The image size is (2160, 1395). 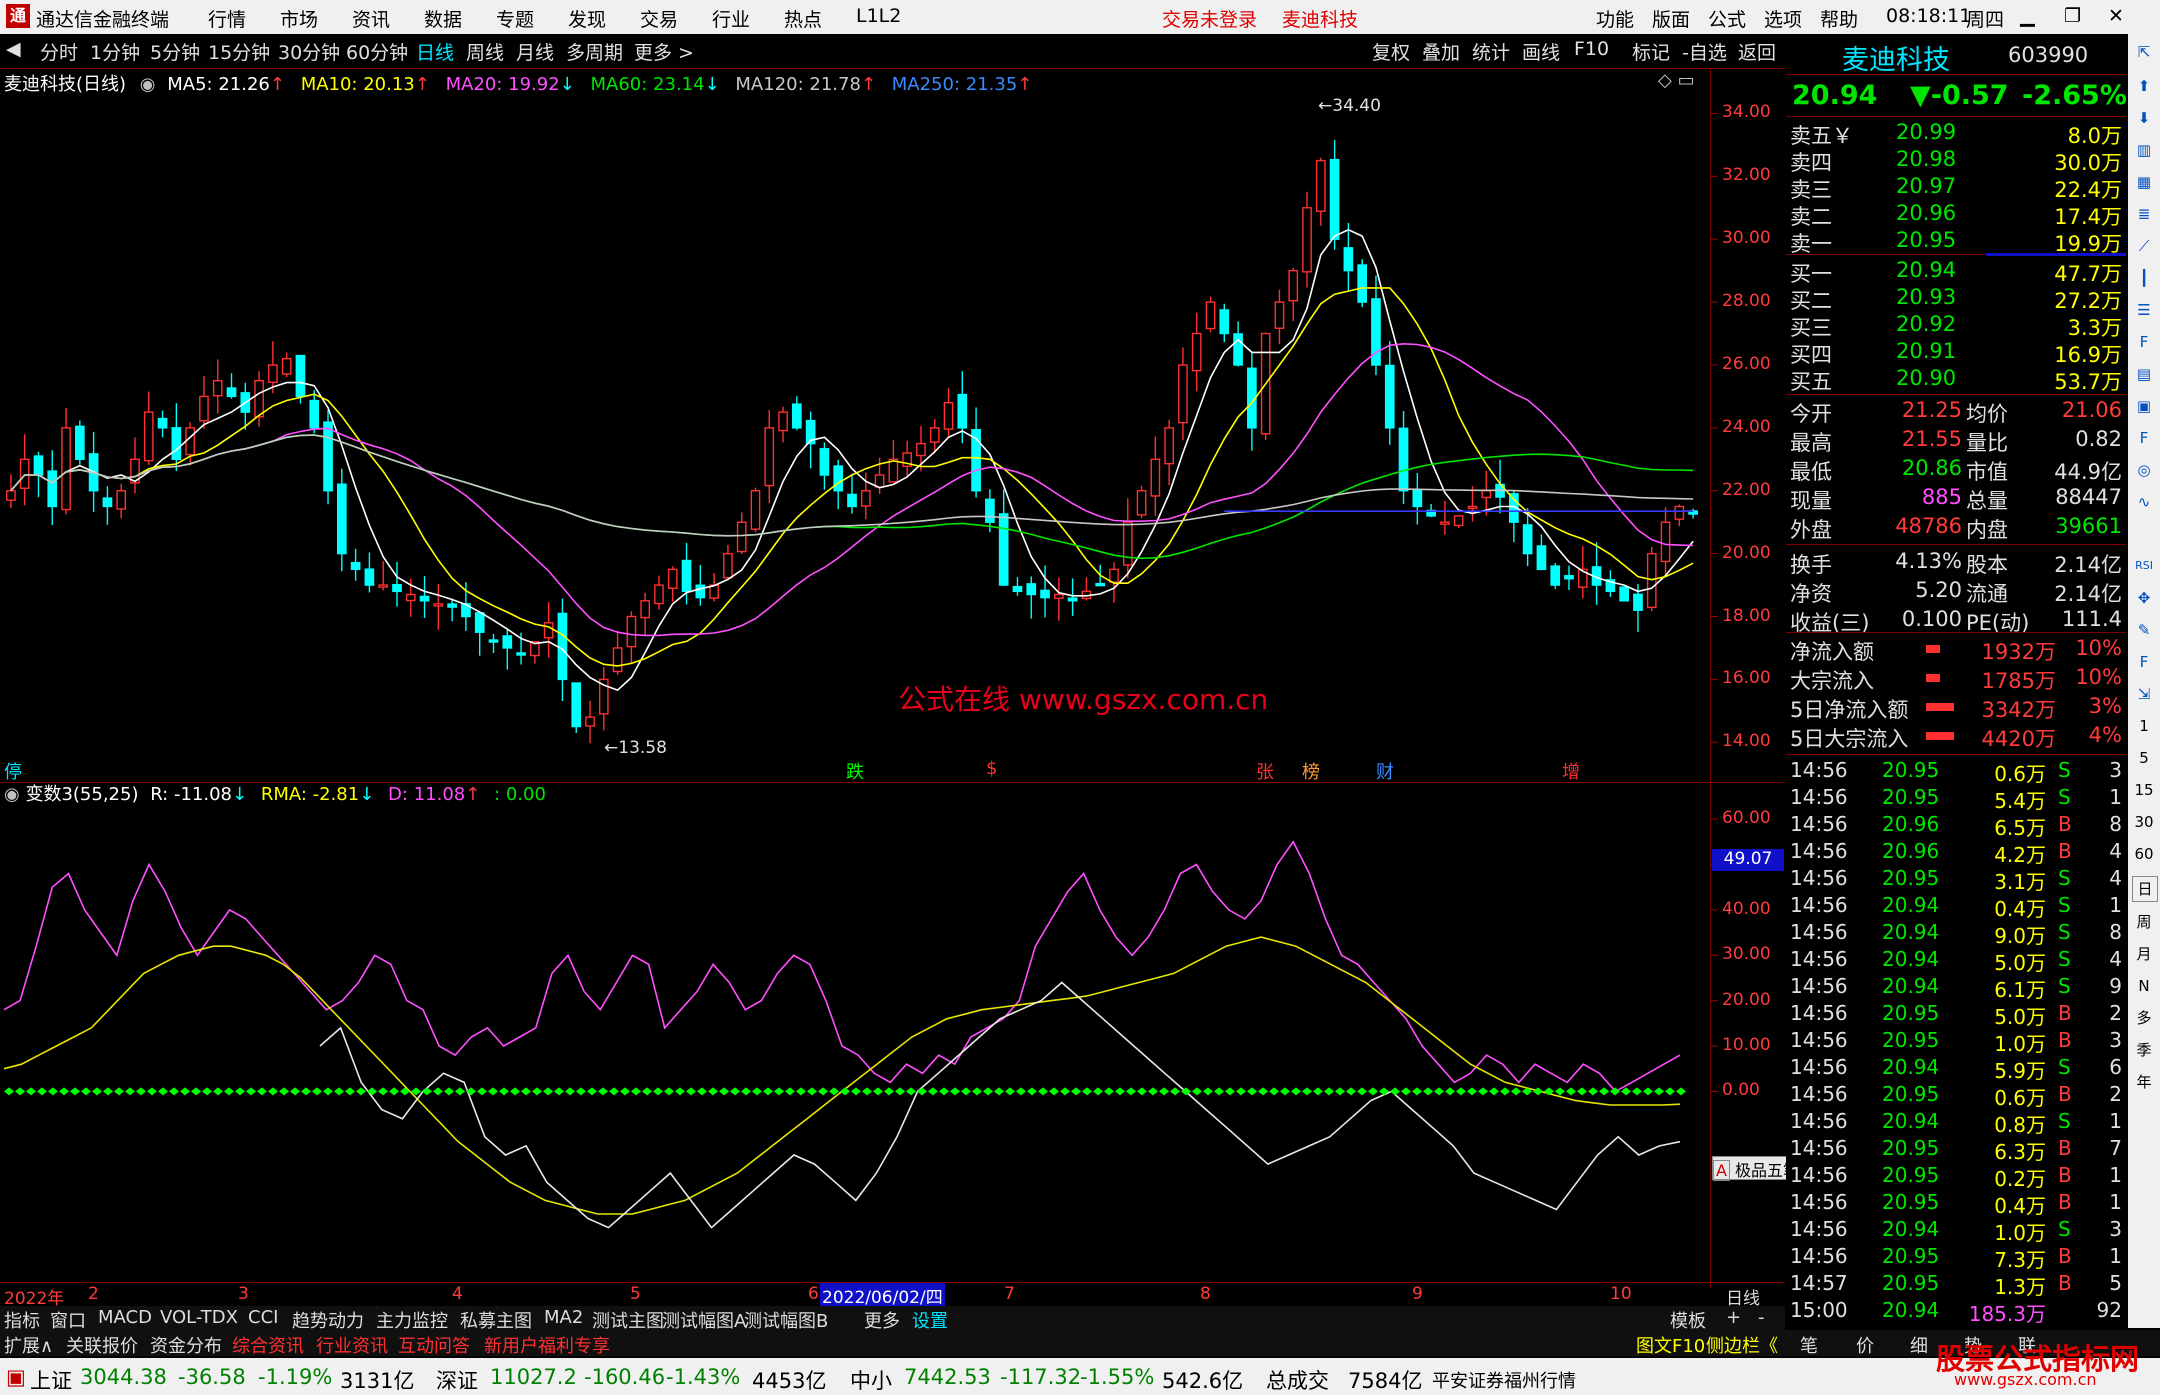 I want to click on sidebar-period-15: 15, so click(x=2144, y=790).